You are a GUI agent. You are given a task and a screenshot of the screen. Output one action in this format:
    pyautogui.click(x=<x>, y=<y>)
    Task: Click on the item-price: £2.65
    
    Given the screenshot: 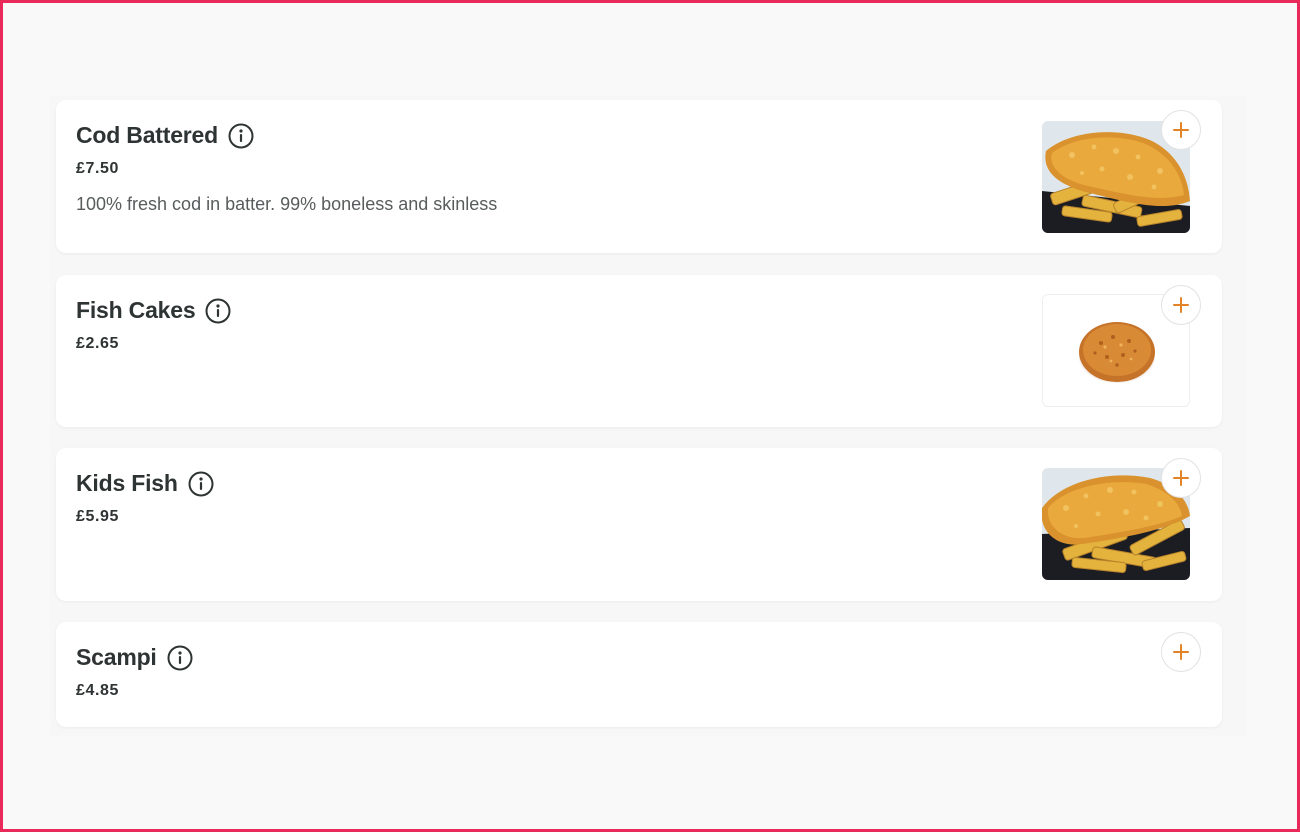 What is the action you would take?
    pyautogui.click(x=98, y=343)
    